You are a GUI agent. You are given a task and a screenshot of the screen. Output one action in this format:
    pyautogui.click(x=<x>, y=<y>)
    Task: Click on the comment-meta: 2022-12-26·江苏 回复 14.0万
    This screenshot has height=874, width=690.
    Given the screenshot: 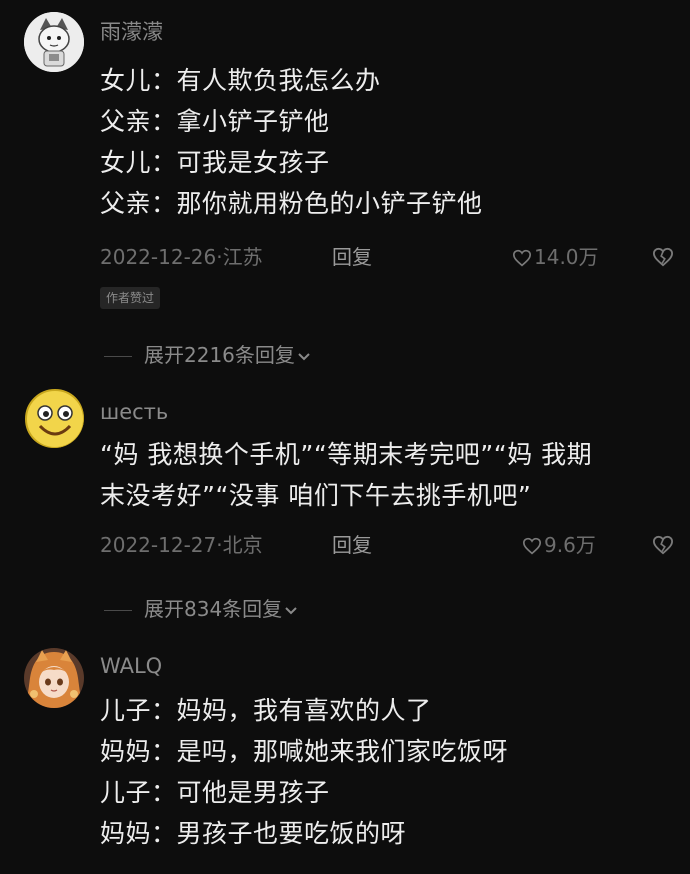 What is the action you would take?
    pyautogui.click(x=395, y=257)
    